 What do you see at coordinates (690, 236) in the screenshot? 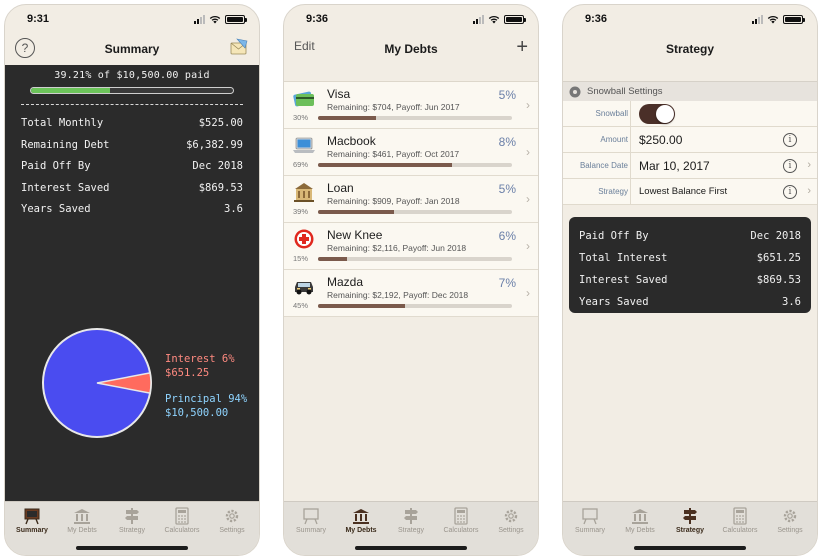
I see `result-row: Paid Off By Dec 2018` at bounding box center [690, 236].